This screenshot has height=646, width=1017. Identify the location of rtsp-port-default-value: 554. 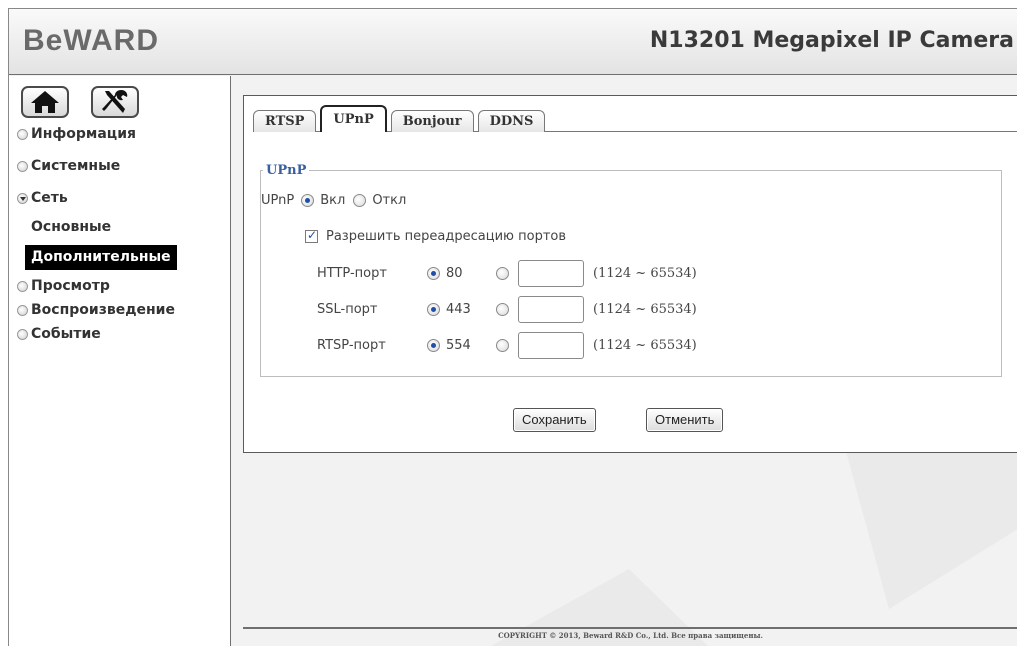
(458, 345).